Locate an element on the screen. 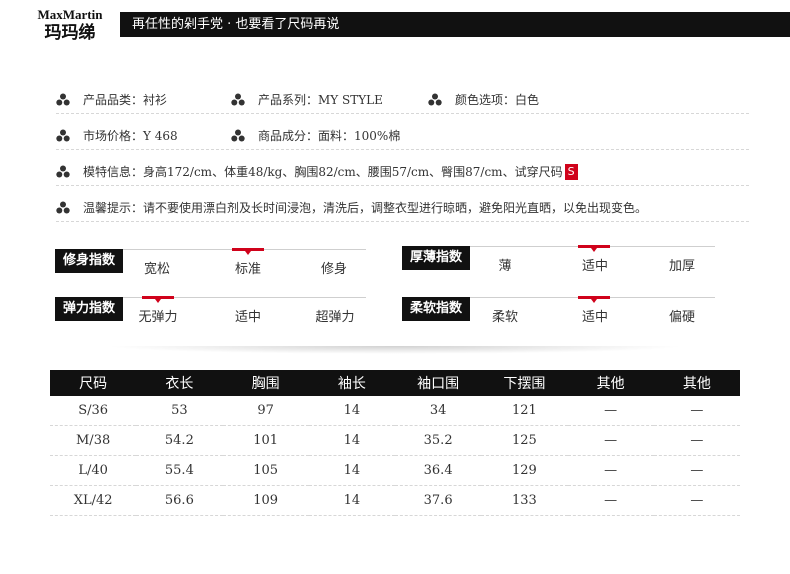 This screenshot has width=790, height=574. table-row: L/40 55.4 105 14 36.4 129 — — is located at coordinates (395, 470).